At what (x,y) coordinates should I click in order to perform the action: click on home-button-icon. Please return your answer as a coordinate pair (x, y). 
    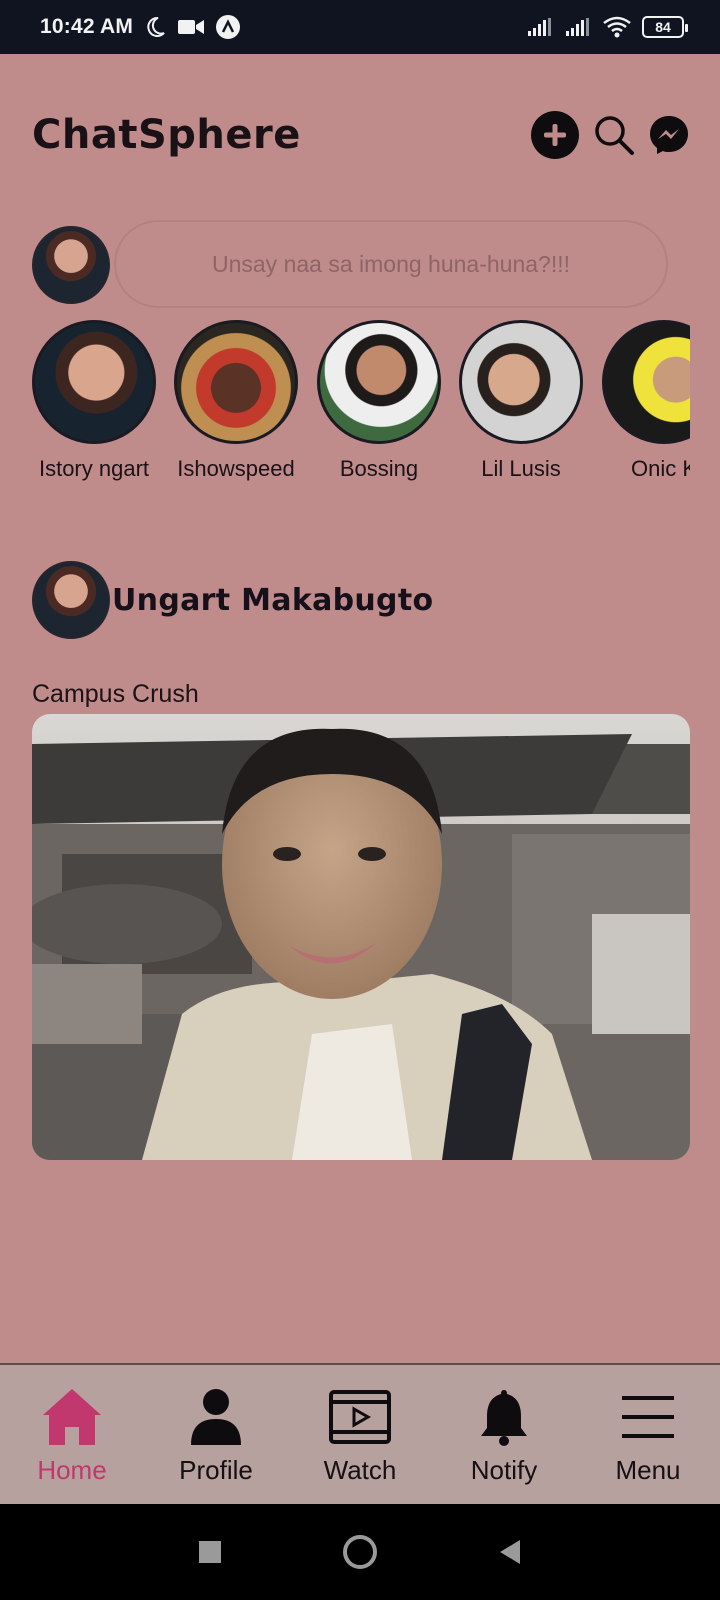
    Looking at the image, I should click on (360, 1552).